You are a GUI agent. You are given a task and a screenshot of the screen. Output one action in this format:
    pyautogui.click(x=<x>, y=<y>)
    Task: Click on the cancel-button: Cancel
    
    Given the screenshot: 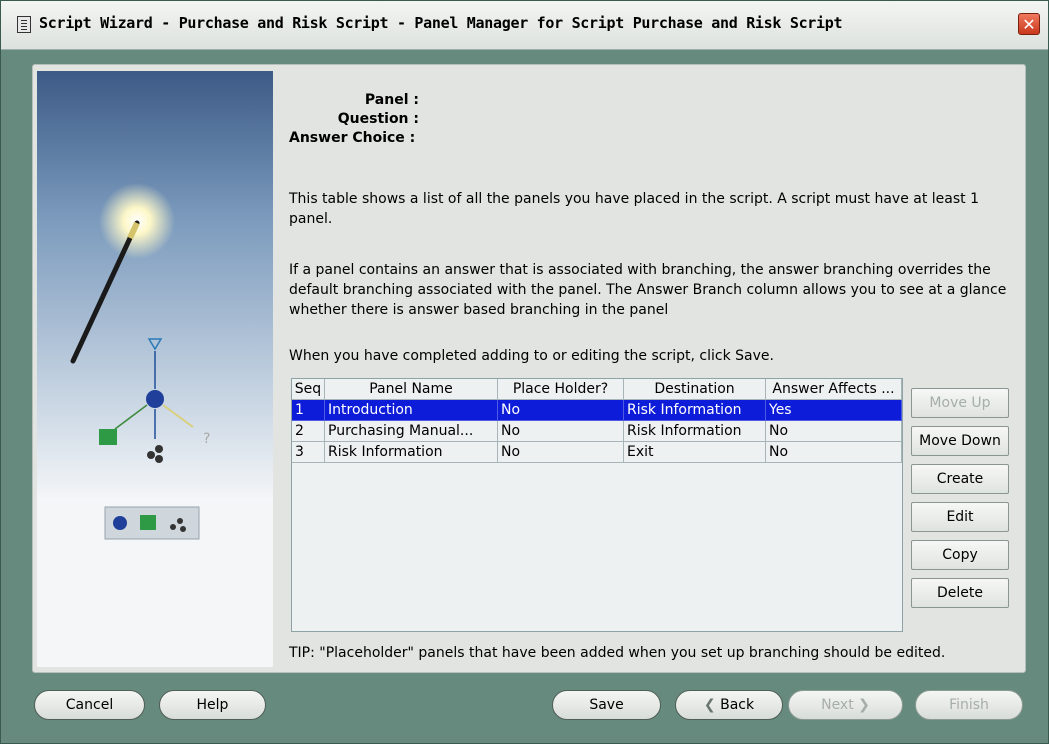 What is the action you would take?
    pyautogui.click(x=89, y=705)
    